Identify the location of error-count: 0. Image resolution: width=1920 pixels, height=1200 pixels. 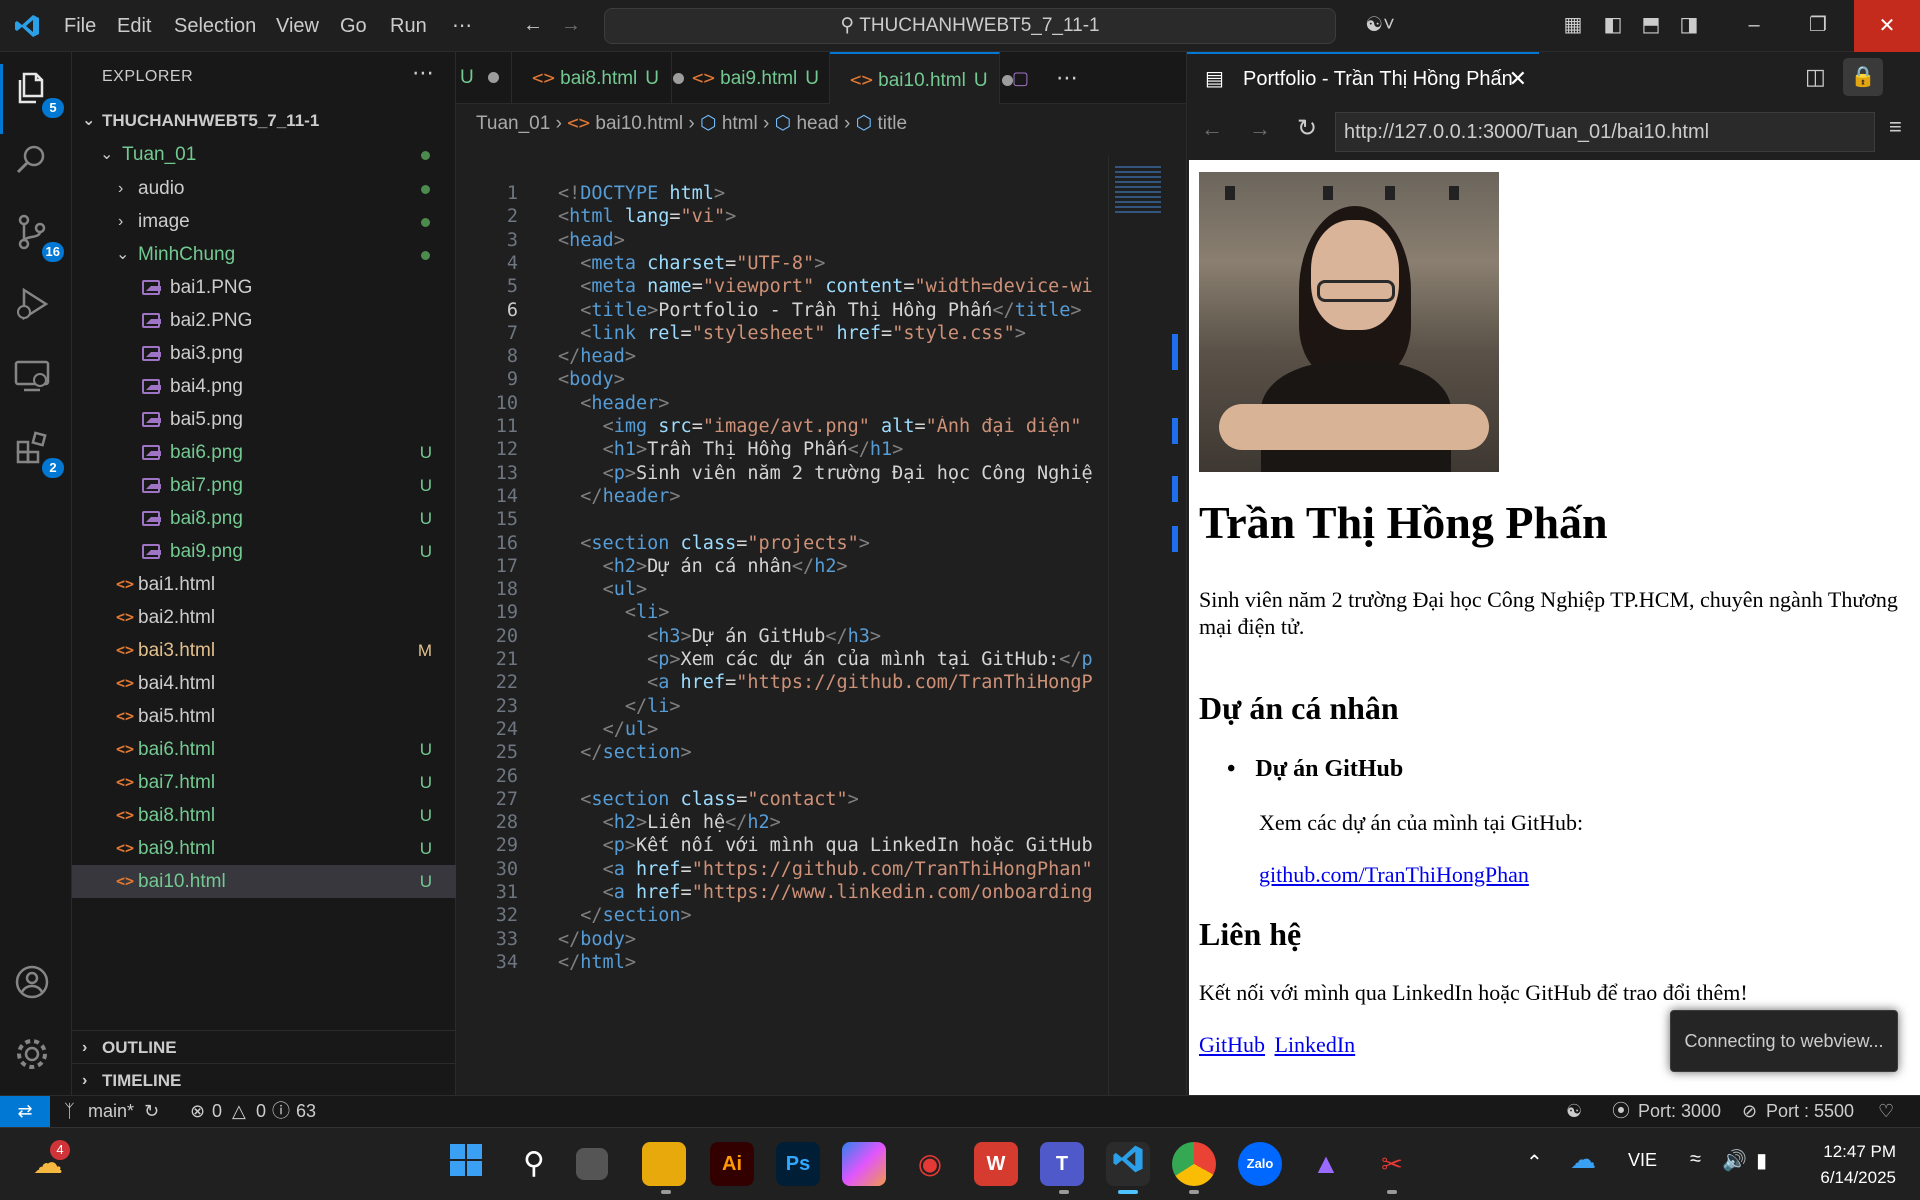
(217, 1111).